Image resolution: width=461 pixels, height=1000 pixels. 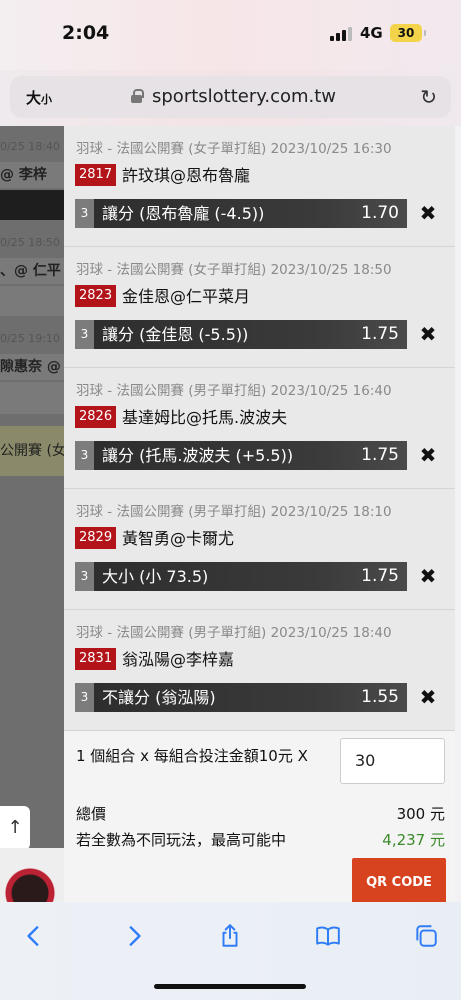 What do you see at coordinates (181, 840) in the screenshot?
I see `max-win-label: 若全數為不同玩法，最高可能中` at bounding box center [181, 840].